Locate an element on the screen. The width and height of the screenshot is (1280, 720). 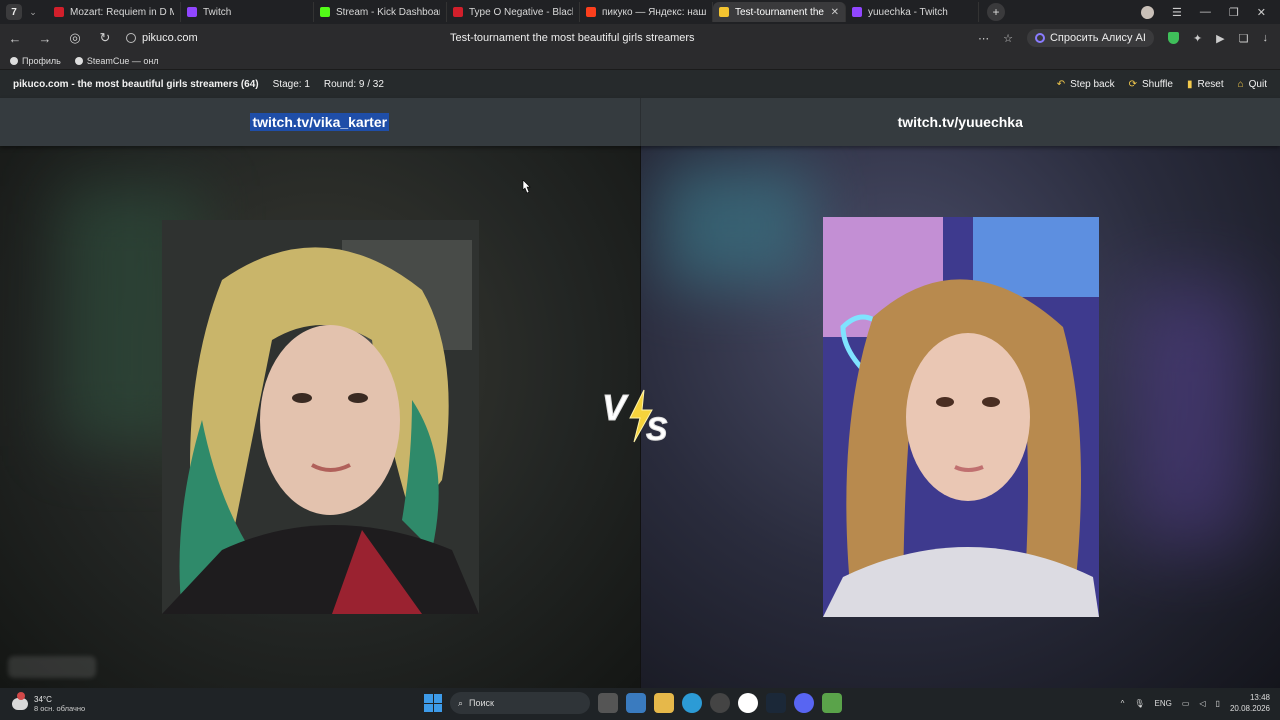
back-button: ← is located at coordinates (15, 38).